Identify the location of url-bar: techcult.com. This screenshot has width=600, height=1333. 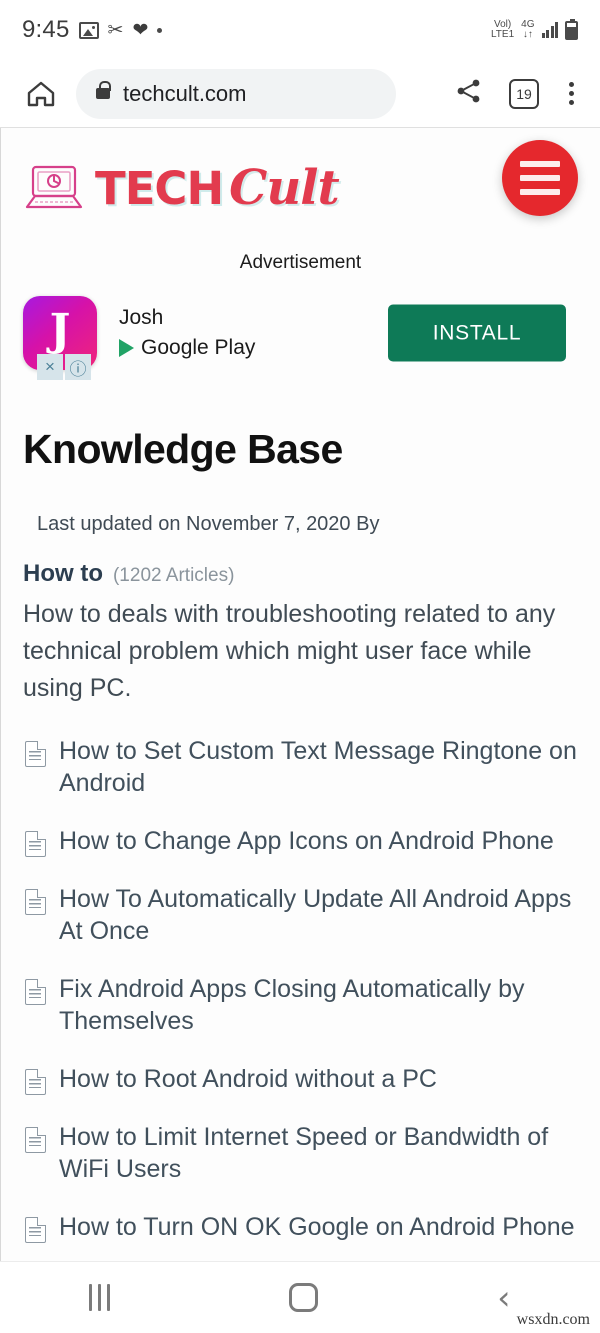
(236, 93).